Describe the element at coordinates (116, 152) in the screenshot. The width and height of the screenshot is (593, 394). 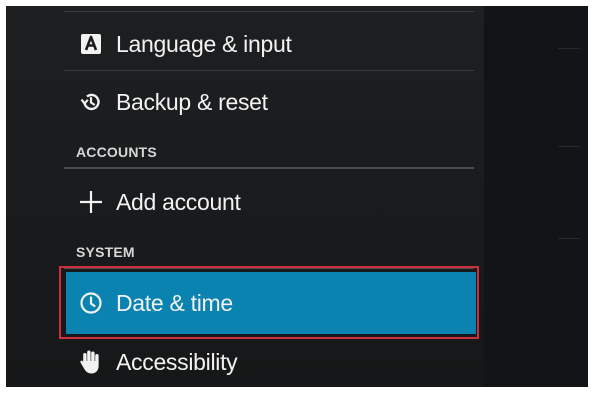
I see `section-header-accounts: ACCOUNTS` at that location.